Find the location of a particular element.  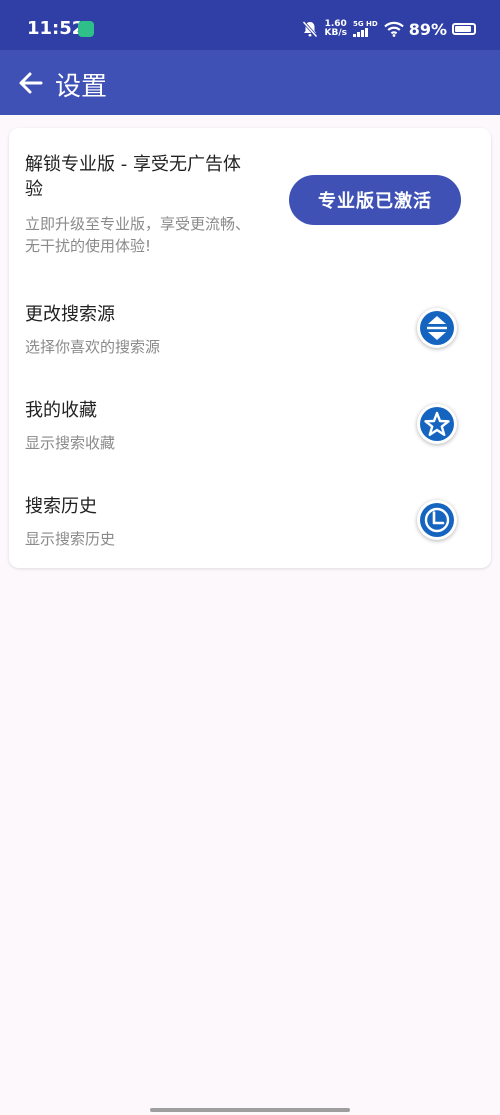

signal-icon is located at coordinates (360, 32).